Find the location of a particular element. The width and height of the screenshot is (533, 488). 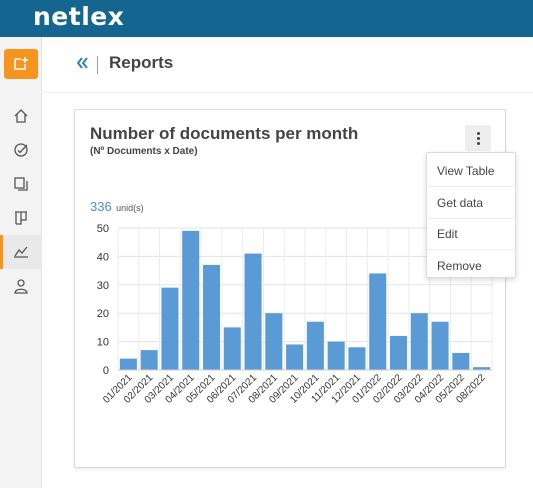

documents-icon is located at coordinates (21, 184).